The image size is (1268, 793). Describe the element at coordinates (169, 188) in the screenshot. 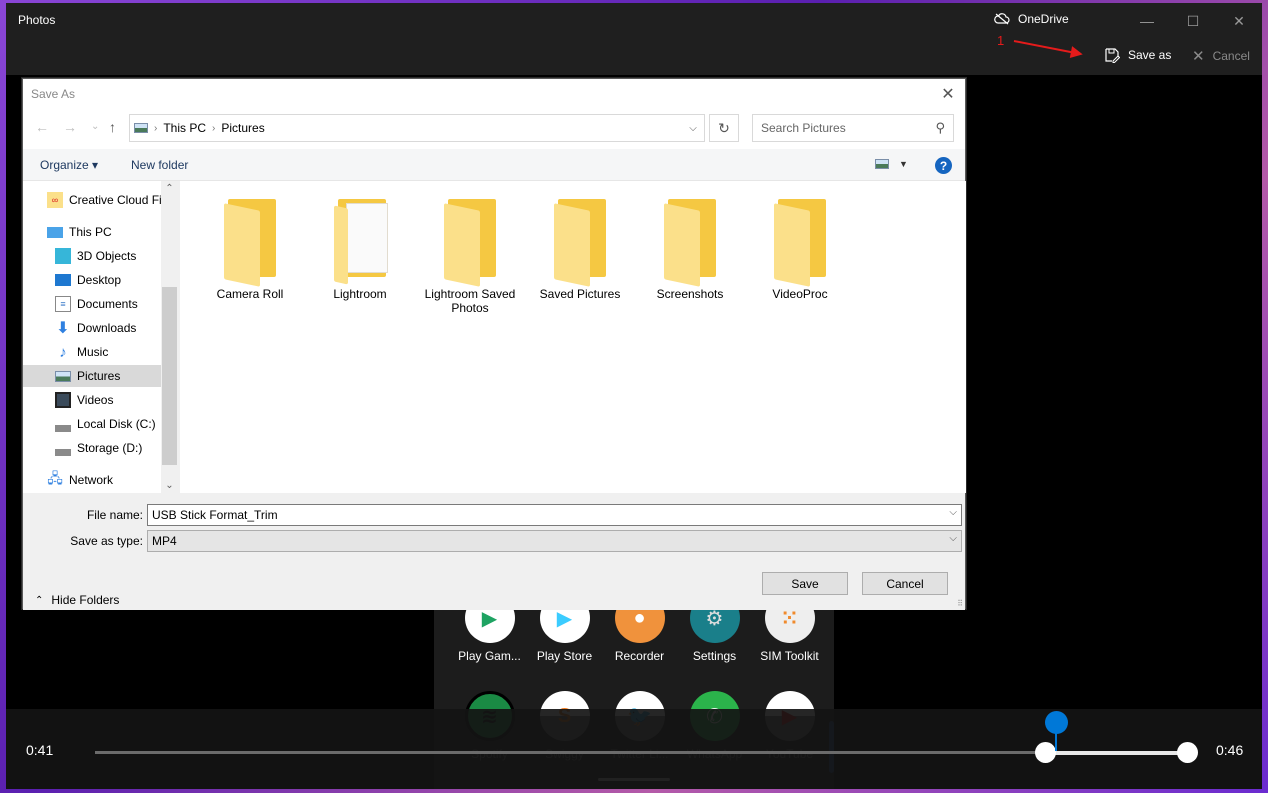

I see `scroll-up-icon: ⌃` at that location.